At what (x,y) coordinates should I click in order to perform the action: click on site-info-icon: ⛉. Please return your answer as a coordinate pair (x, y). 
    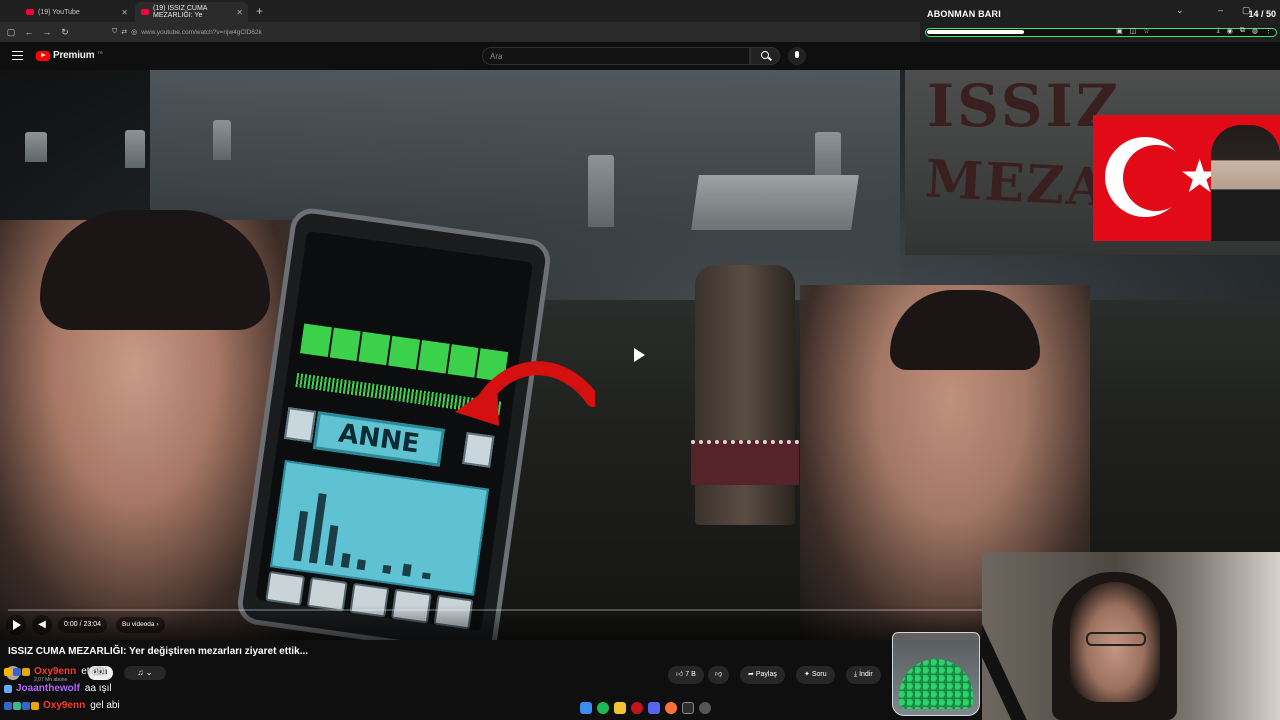
    Looking at the image, I should click on (114, 32).